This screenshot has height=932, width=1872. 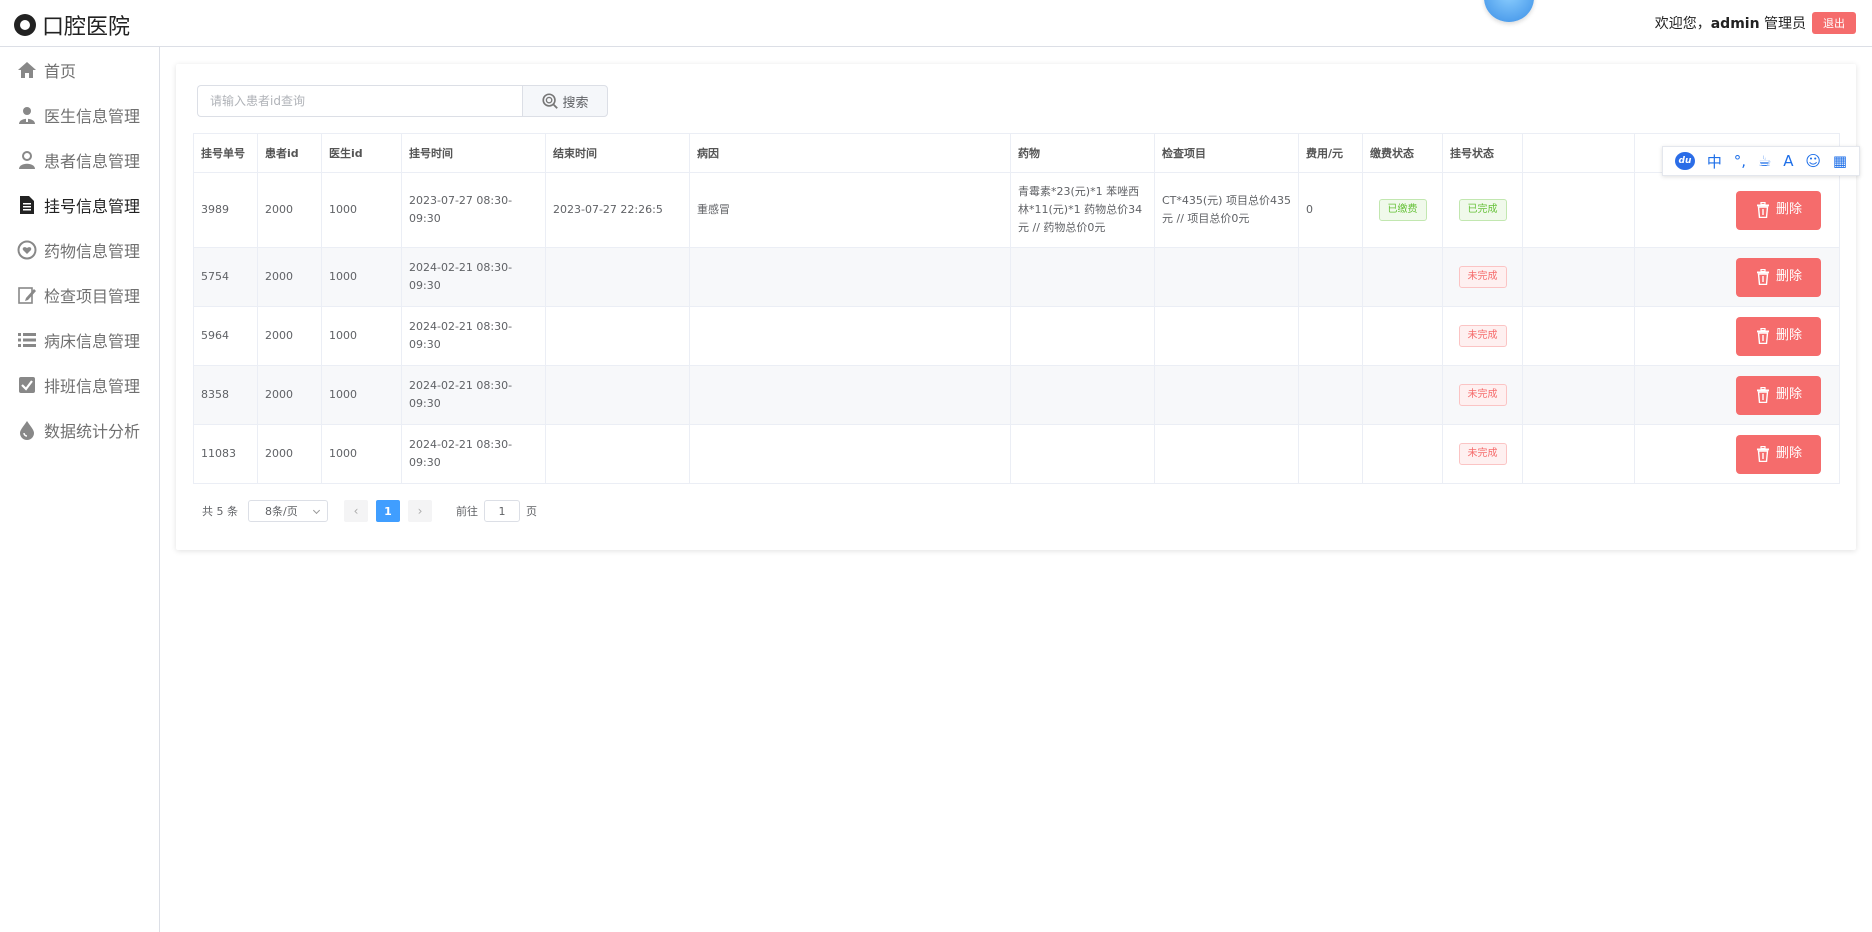 I want to click on sidebar-item-patients: 患者信息管理, so click(x=79, y=159).